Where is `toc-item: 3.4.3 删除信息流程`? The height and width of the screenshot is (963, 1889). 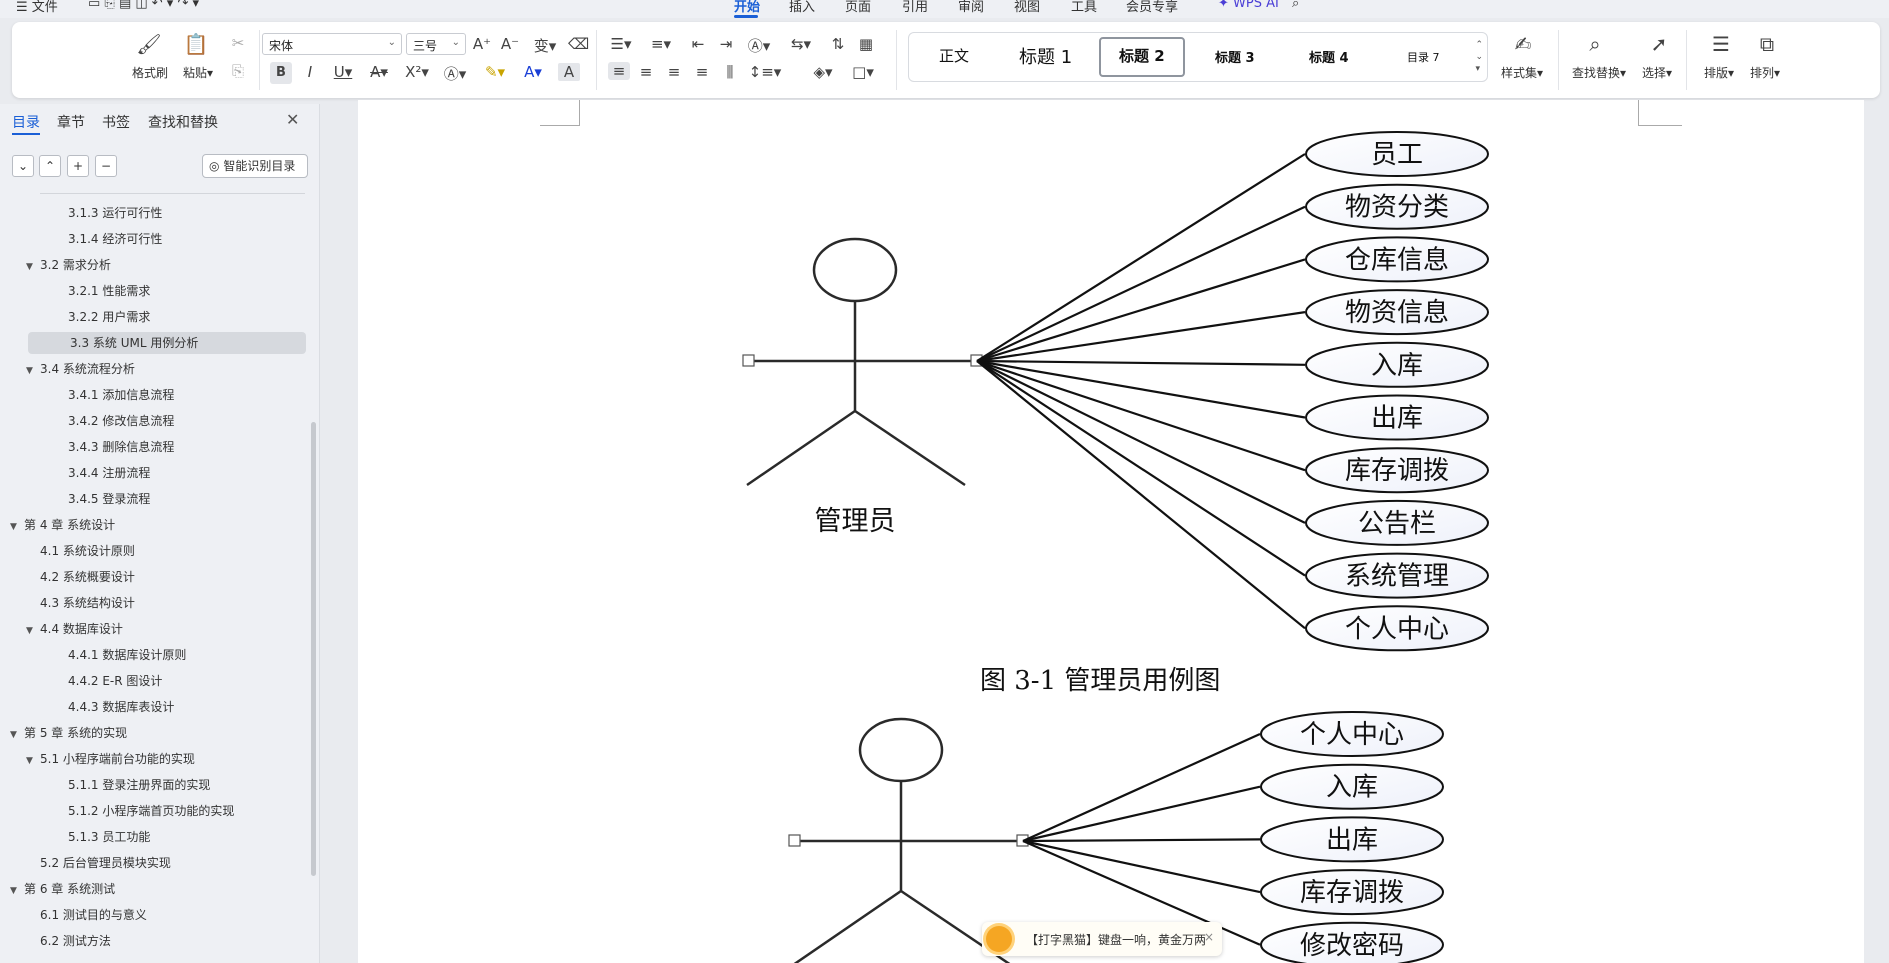
toc-item: 3.4.3 删除信息流程 is located at coordinates (114, 447).